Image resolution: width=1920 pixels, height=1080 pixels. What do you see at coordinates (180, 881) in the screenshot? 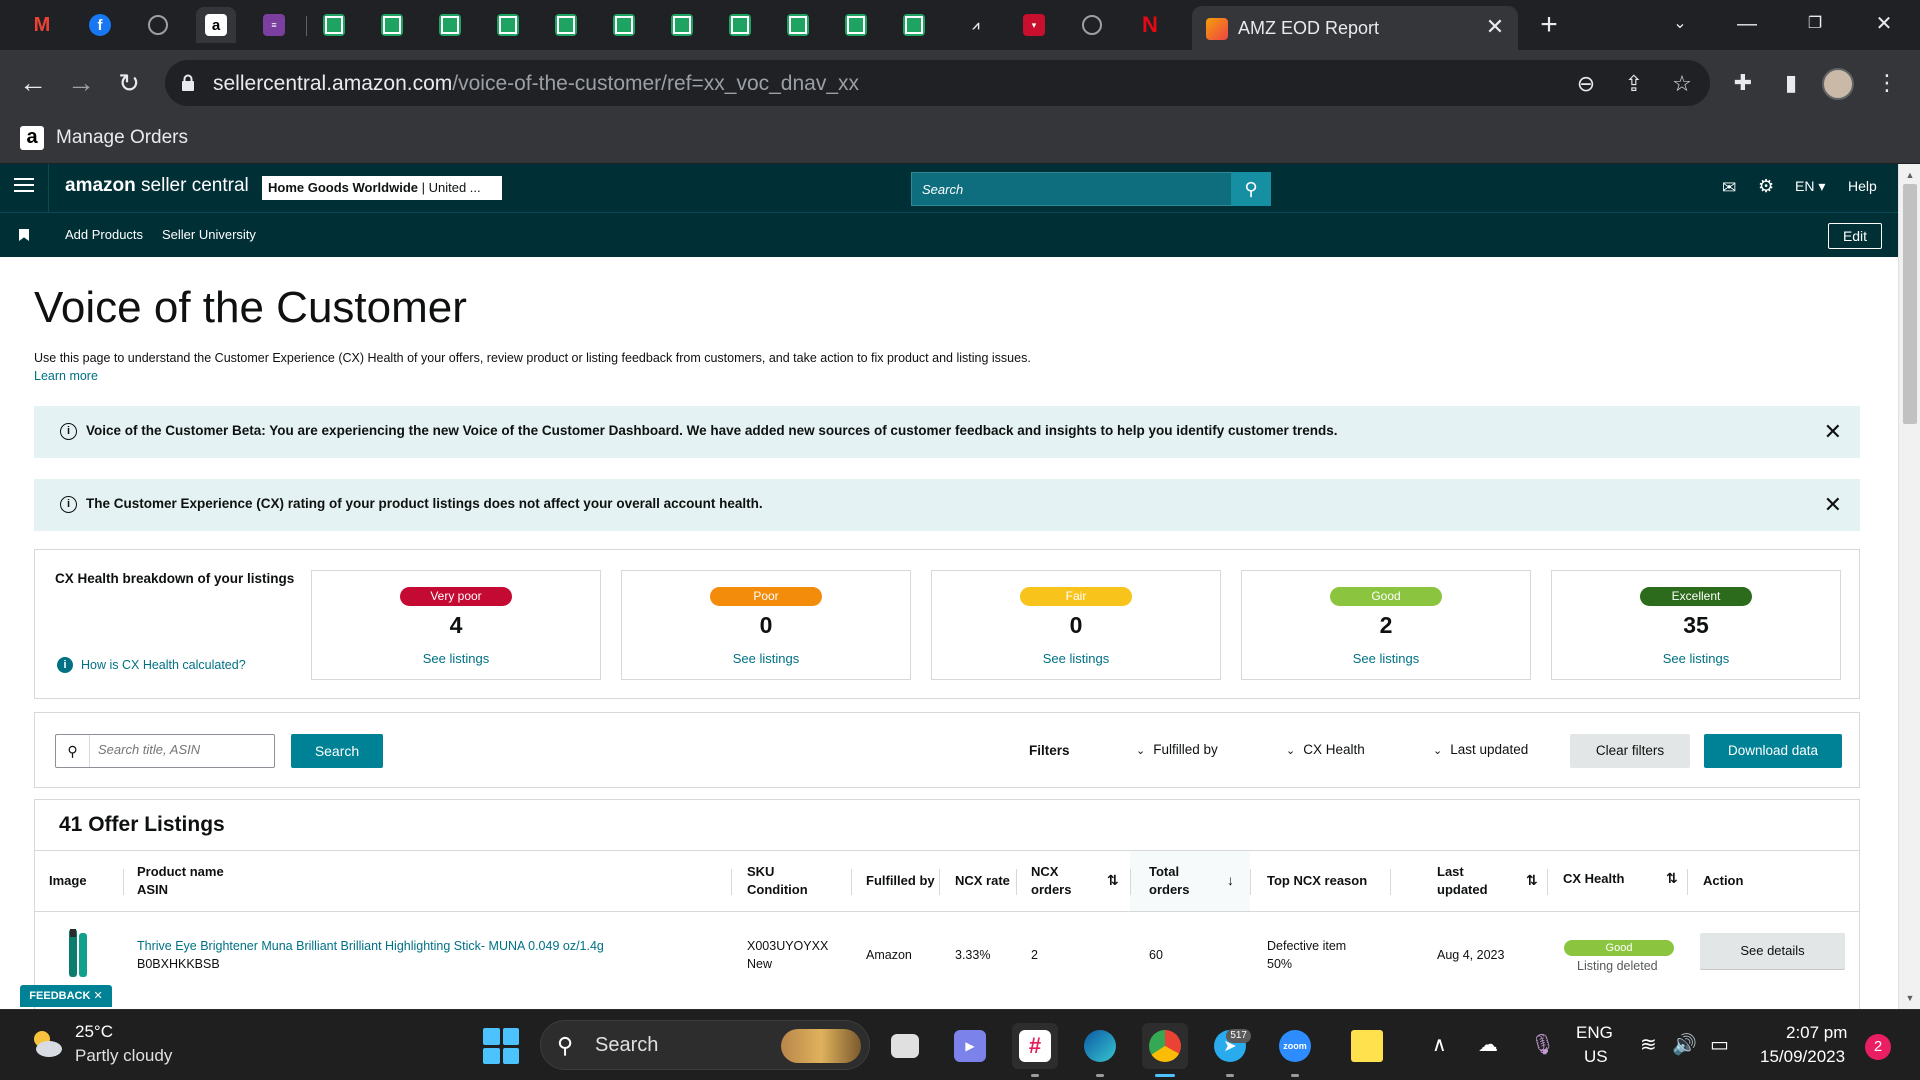
I see `col-product-name: Product name ASIN` at bounding box center [180, 881].